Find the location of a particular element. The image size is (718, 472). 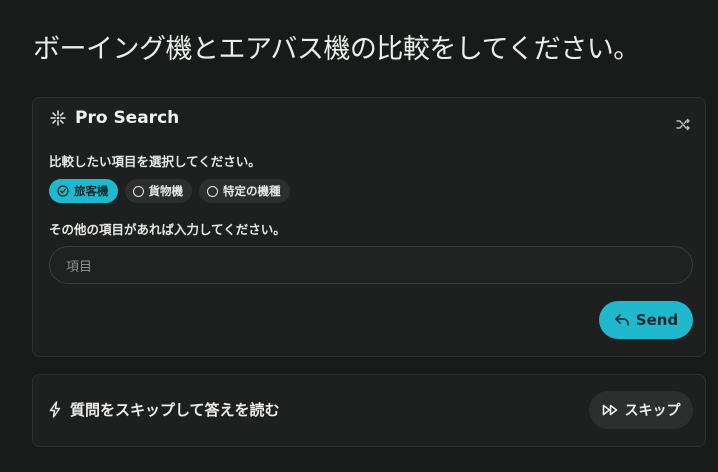

option-specific-model: 特定の機種 is located at coordinates (244, 191).